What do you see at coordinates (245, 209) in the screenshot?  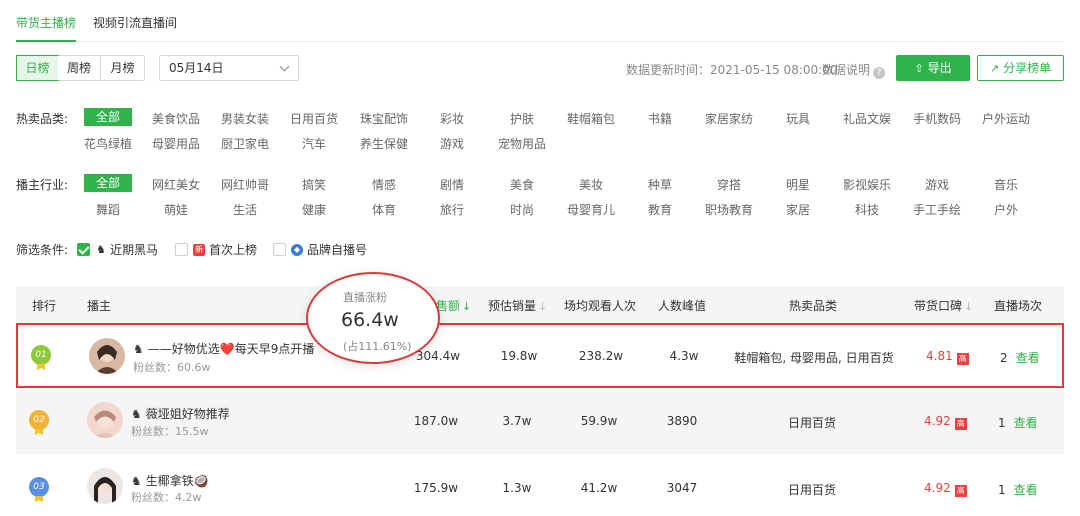 I see `industry-chip: 生活` at bounding box center [245, 209].